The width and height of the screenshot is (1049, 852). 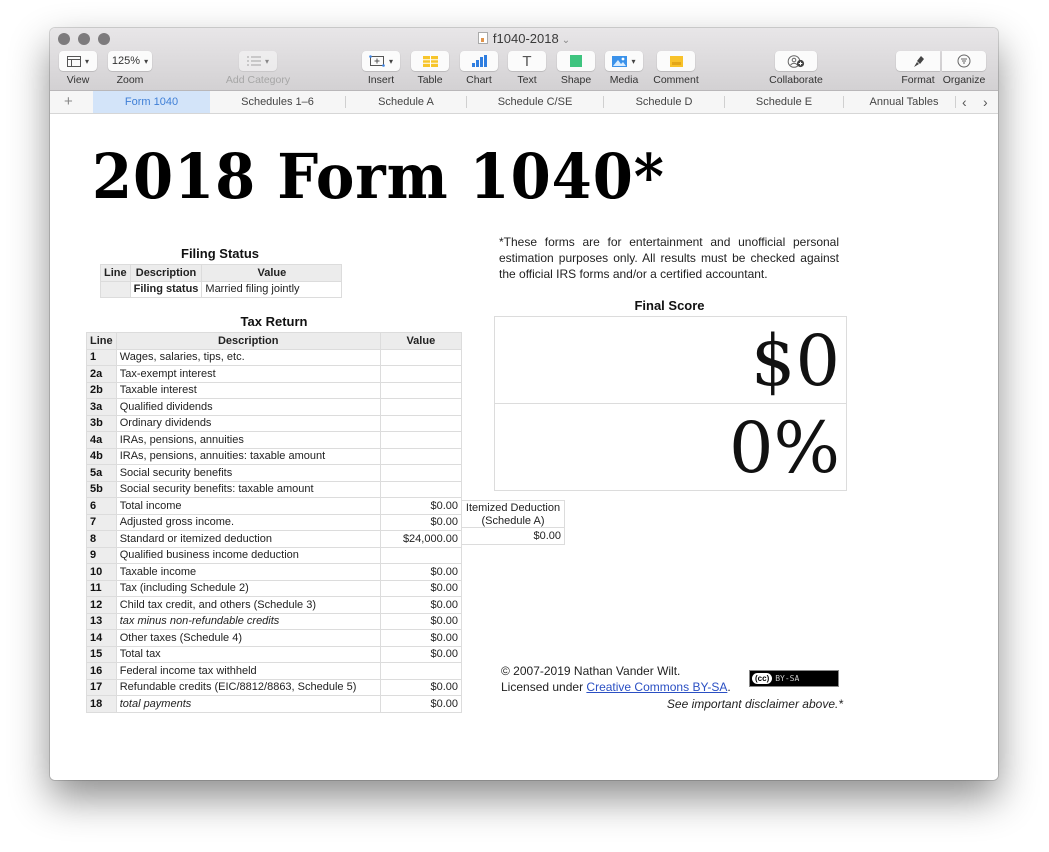 I want to click on cc-by-sa-badge: (cc) BY-SA, so click(x=794, y=678).